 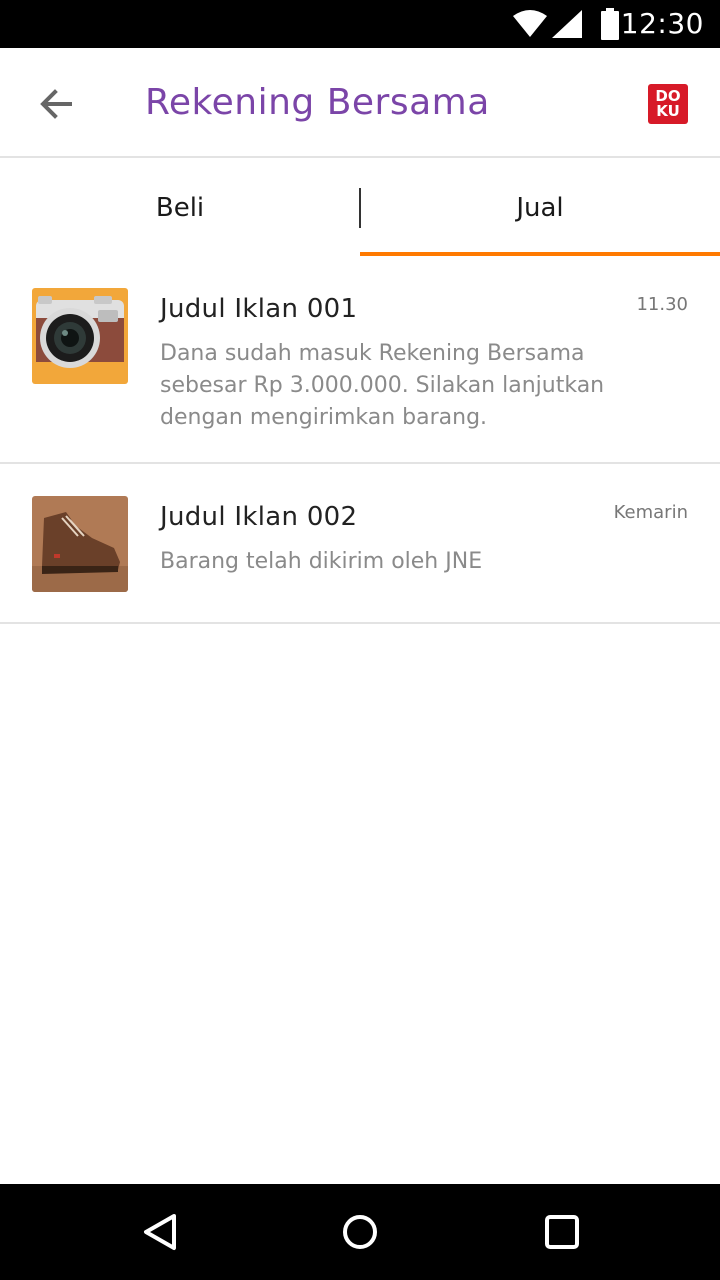 I want to click on battery-icon, so click(x=610, y=24).